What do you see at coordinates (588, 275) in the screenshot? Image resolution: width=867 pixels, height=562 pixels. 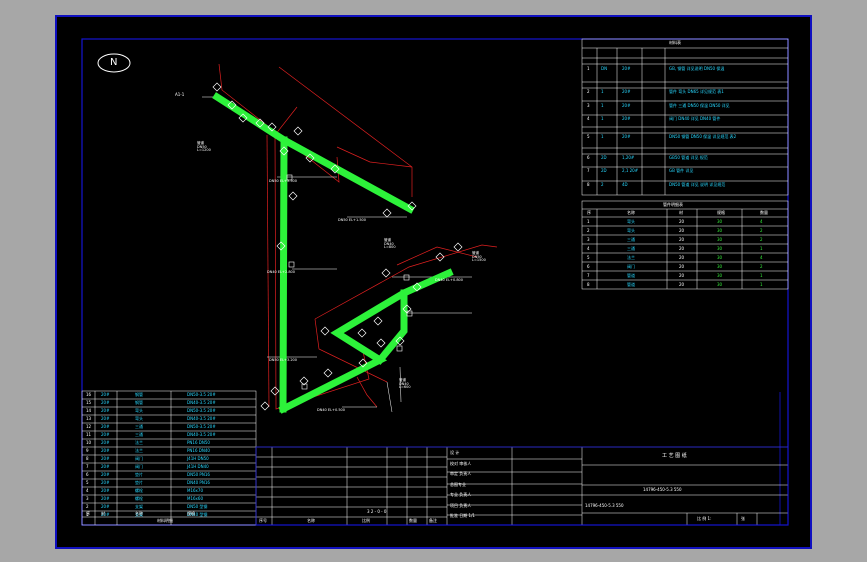 I see `parts-cell: 7` at bounding box center [588, 275].